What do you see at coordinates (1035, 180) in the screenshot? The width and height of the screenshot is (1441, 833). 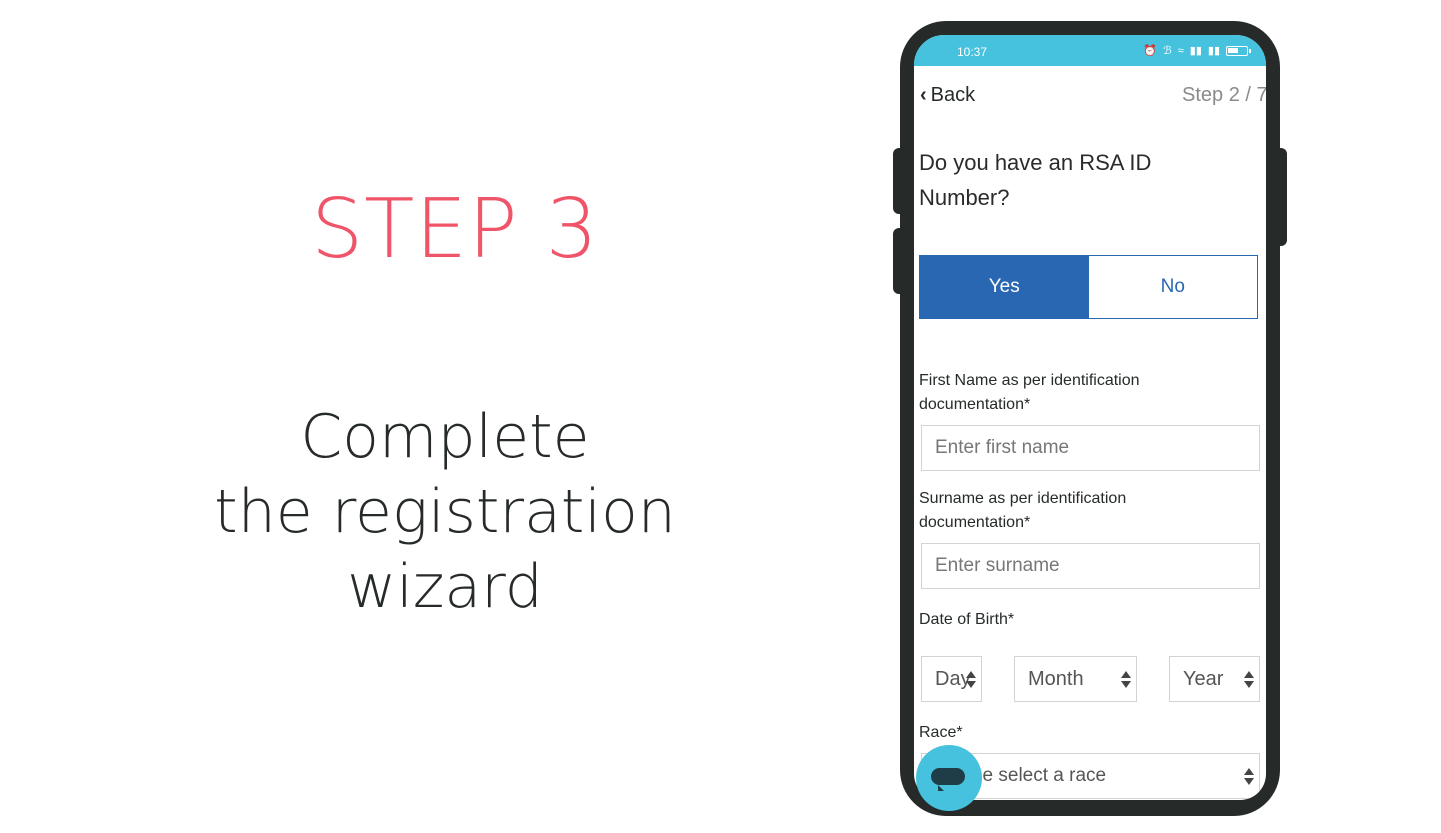 I see `question-heading: Do you have an RSA ID Number?` at bounding box center [1035, 180].